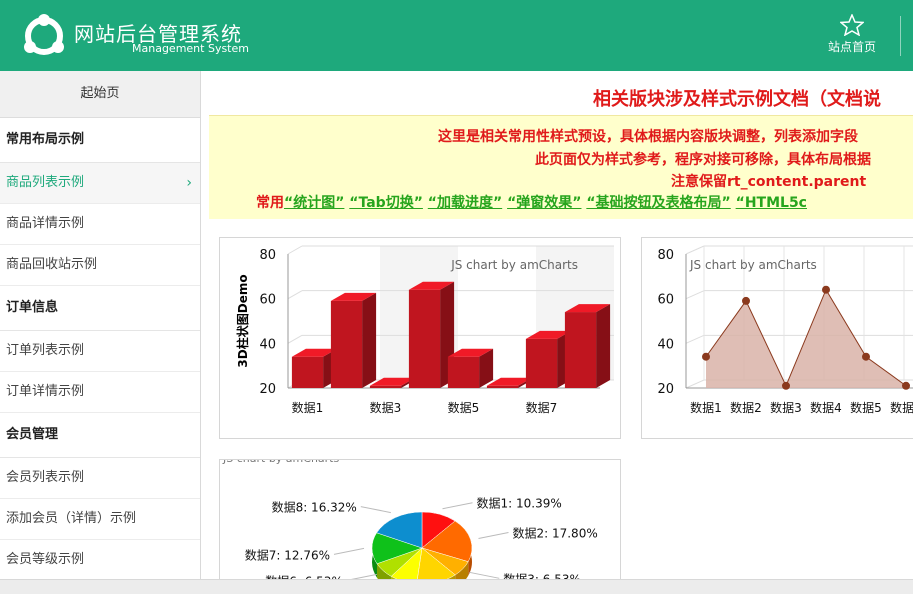 This screenshot has width=913, height=594. What do you see at coordinates (648, 137) in the screenshot?
I see `notice-line-1: 这里是相关常用性样式预设，具体根据内容版块调整，列表添加字段` at bounding box center [648, 137].